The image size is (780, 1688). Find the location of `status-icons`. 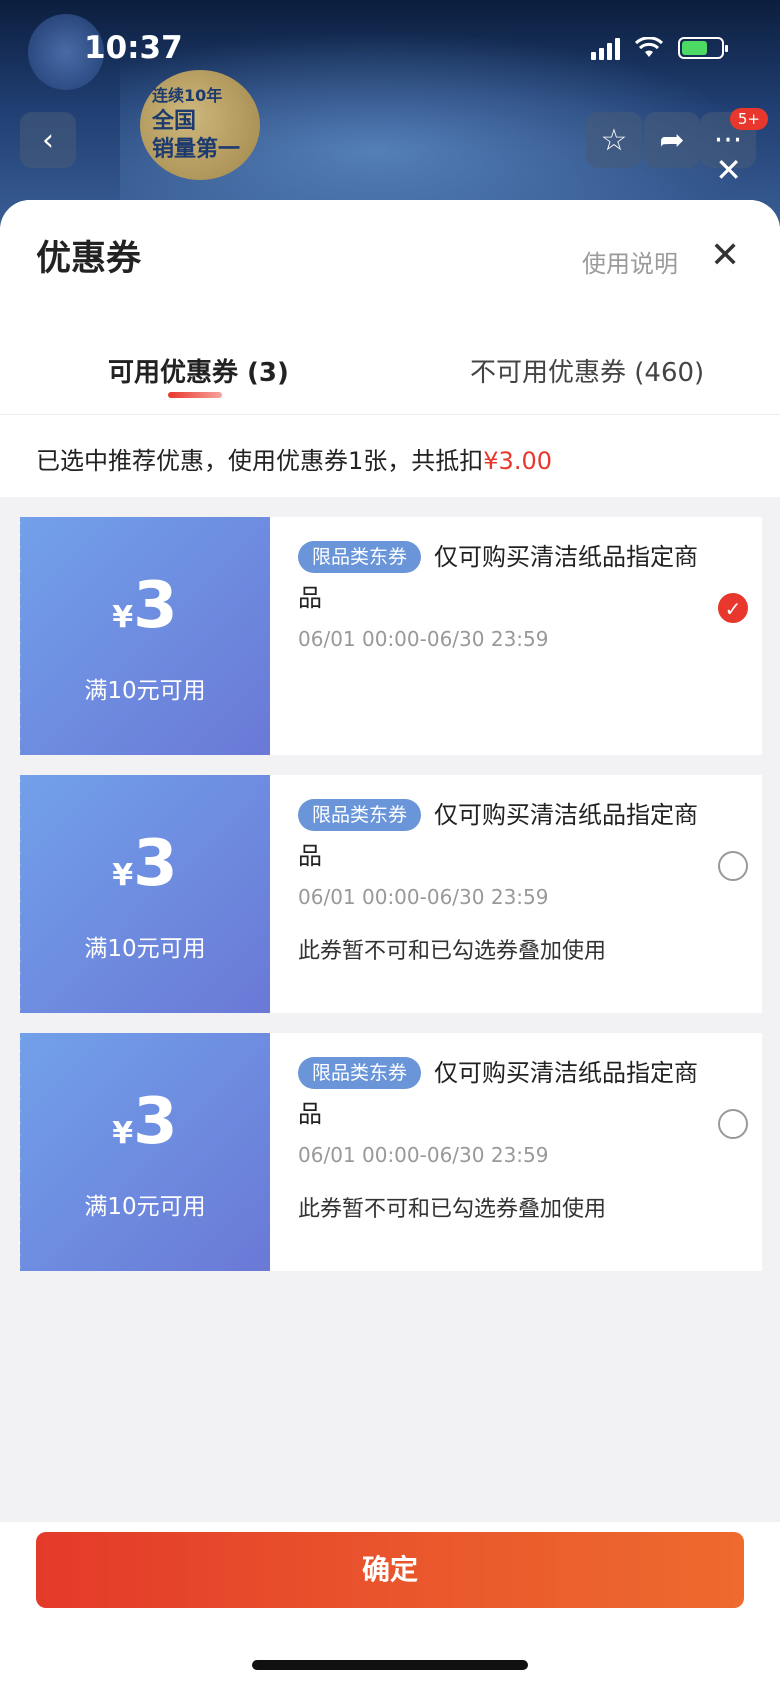

status-icons is located at coordinates (659, 48).